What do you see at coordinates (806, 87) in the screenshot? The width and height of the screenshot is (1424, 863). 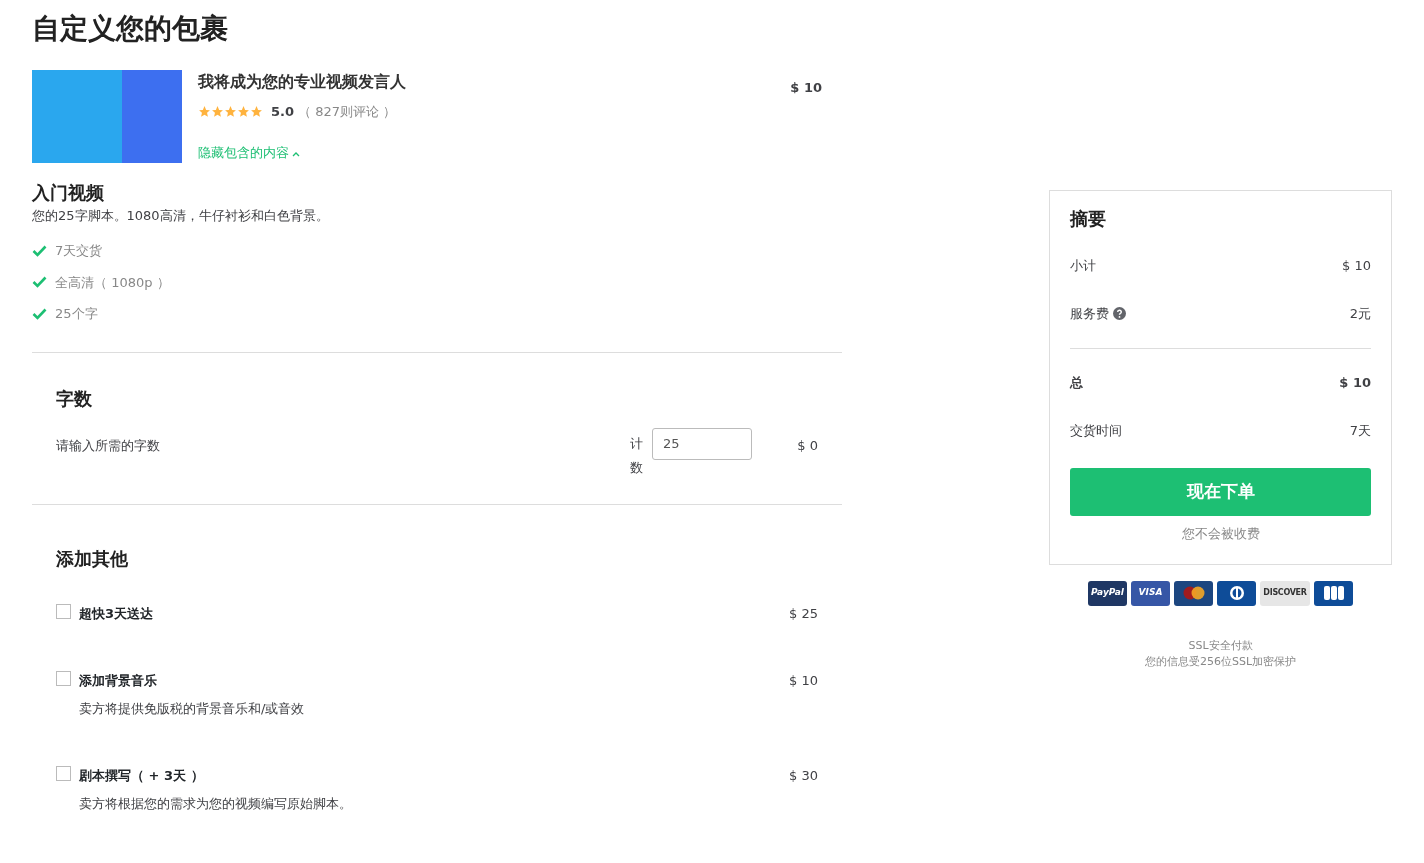 I see `gig-price: $ 10` at bounding box center [806, 87].